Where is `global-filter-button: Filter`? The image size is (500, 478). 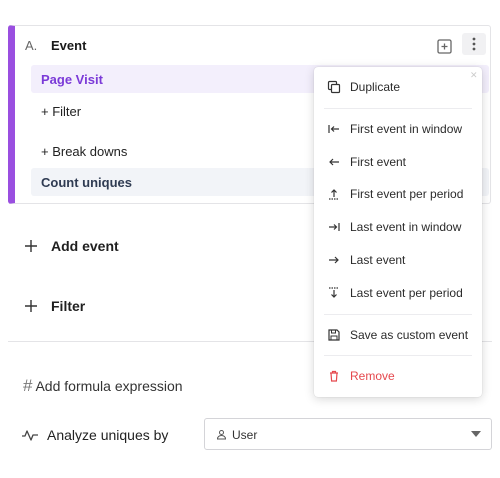 global-filter-button: Filter is located at coordinates (54, 306).